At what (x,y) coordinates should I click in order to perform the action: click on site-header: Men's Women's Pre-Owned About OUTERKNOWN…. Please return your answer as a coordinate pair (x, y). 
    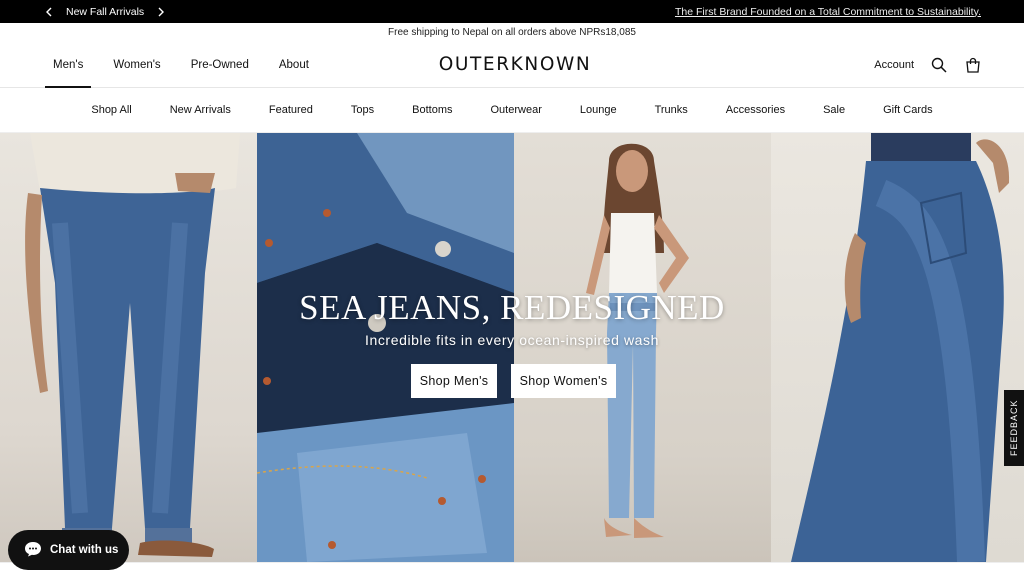
    Looking at the image, I should click on (512, 64).